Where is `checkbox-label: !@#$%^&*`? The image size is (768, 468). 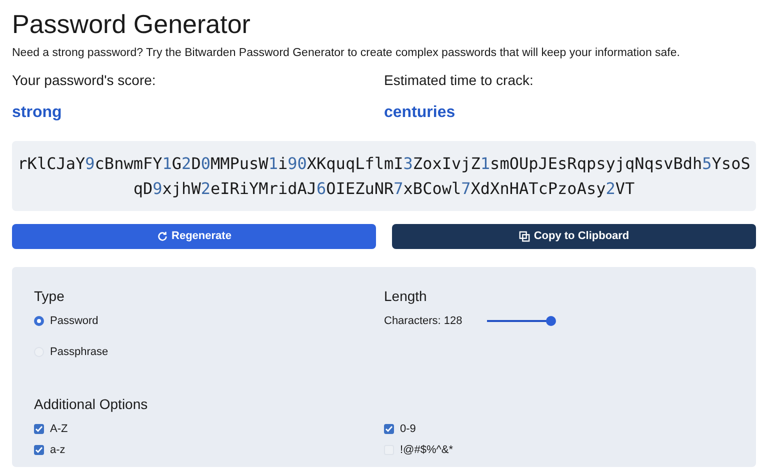 checkbox-label: !@#$%^&* is located at coordinates (427, 450).